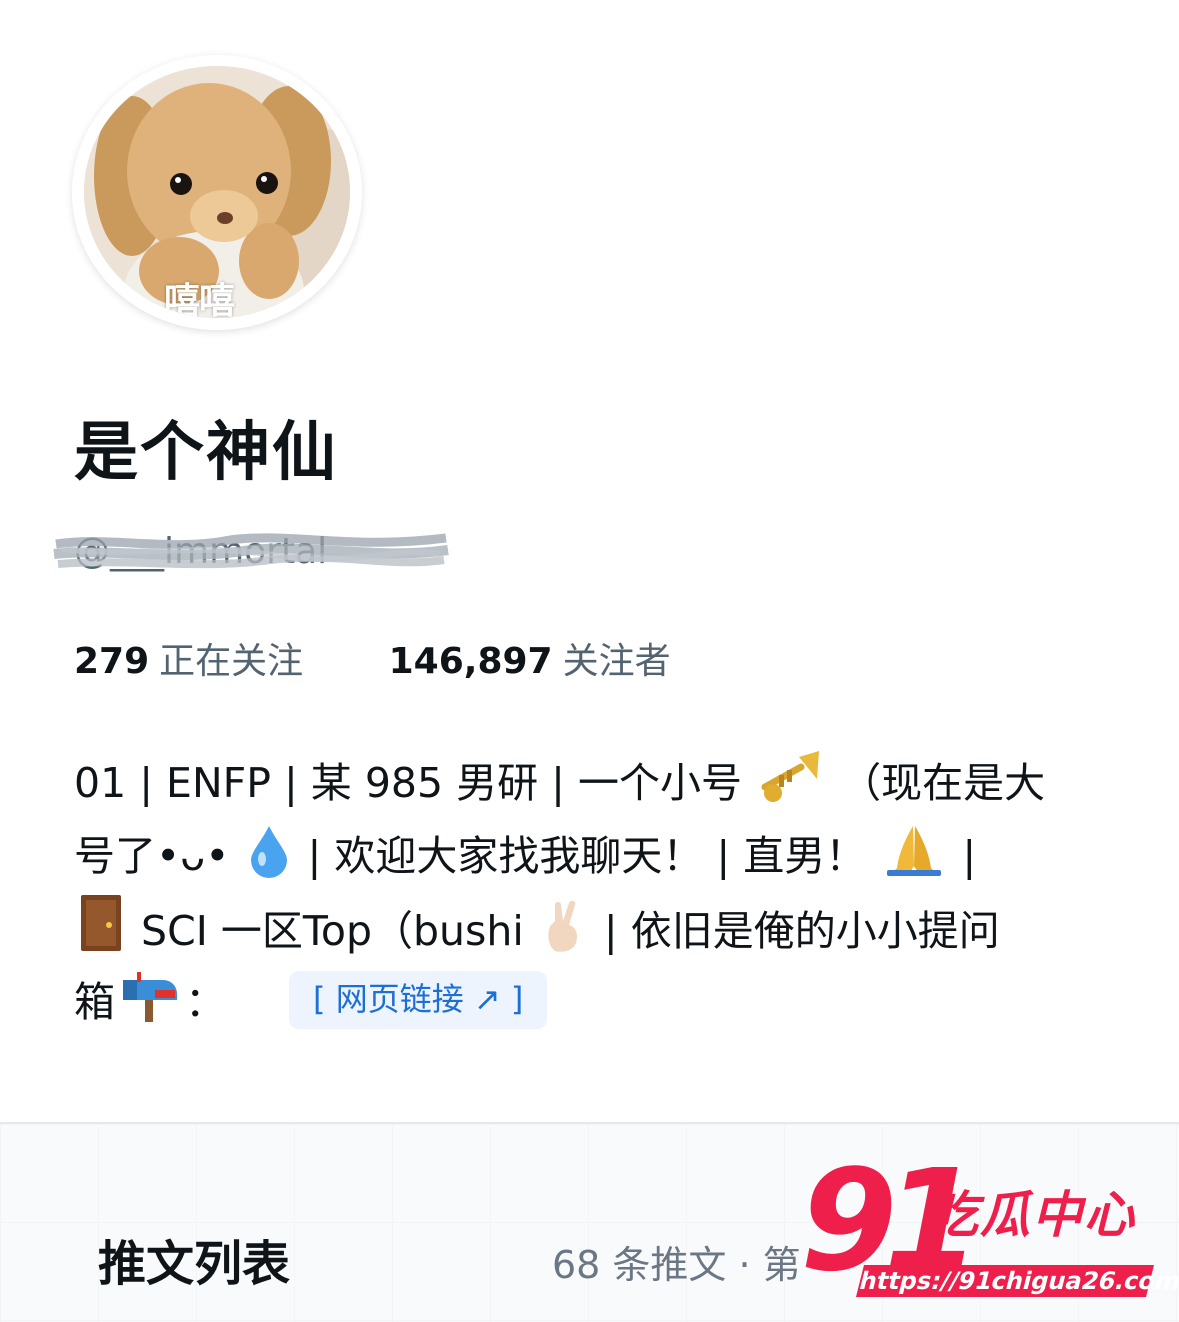  Describe the element at coordinates (470, 661) in the screenshot. I see `followers-count: 146,897` at that location.